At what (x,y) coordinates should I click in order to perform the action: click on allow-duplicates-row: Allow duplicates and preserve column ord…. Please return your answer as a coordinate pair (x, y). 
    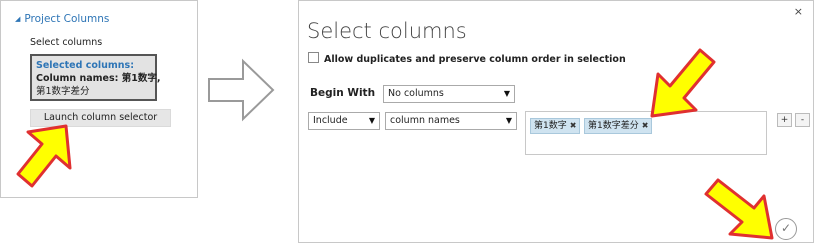
    Looking at the image, I should click on (467, 58).